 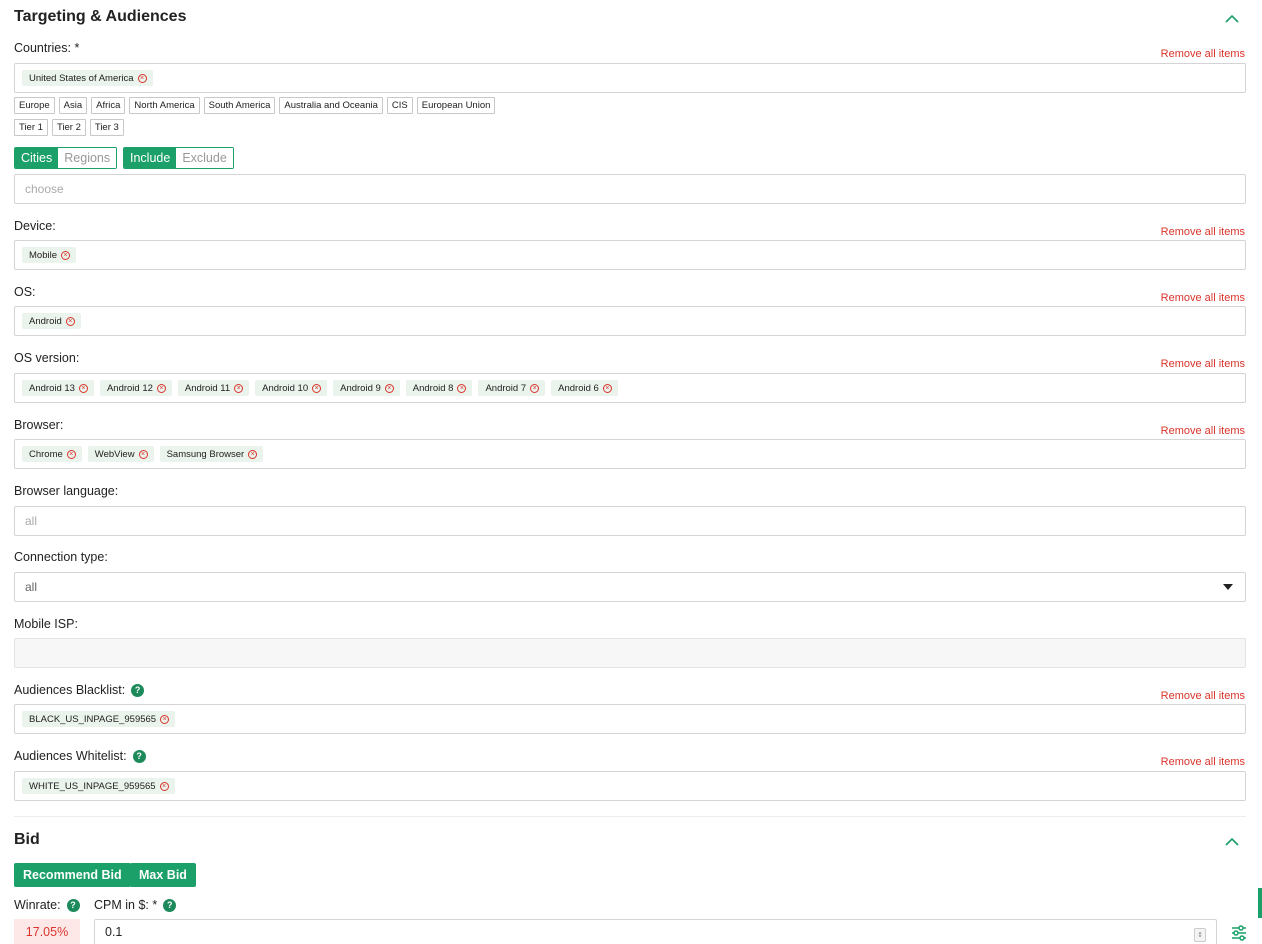 What do you see at coordinates (47, 358) in the screenshot?
I see `os-version-label: OS version:` at bounding box center [47, 358].